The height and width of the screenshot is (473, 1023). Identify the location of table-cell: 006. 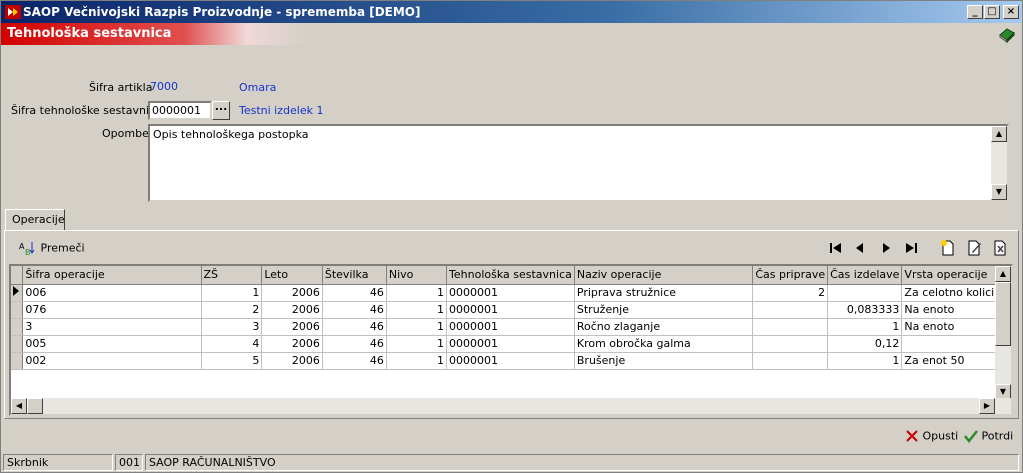
(112, 293).